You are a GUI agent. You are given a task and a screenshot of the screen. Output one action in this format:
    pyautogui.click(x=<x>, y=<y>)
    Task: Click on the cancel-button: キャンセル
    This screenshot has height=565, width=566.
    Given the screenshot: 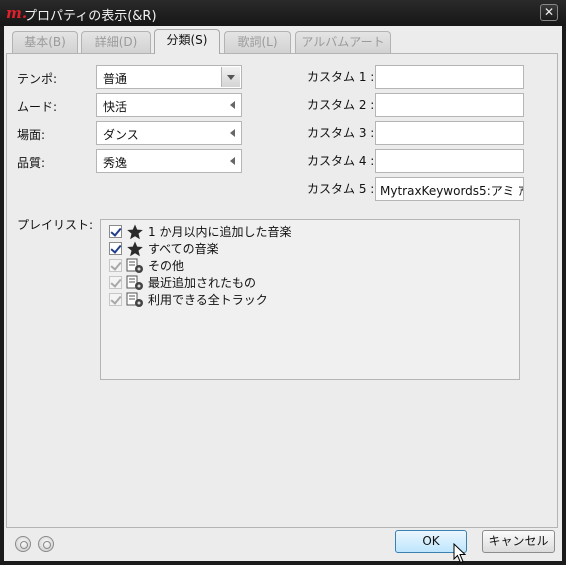 What is the action you would take?
    pyautogui.click(x=518, y=541)
    